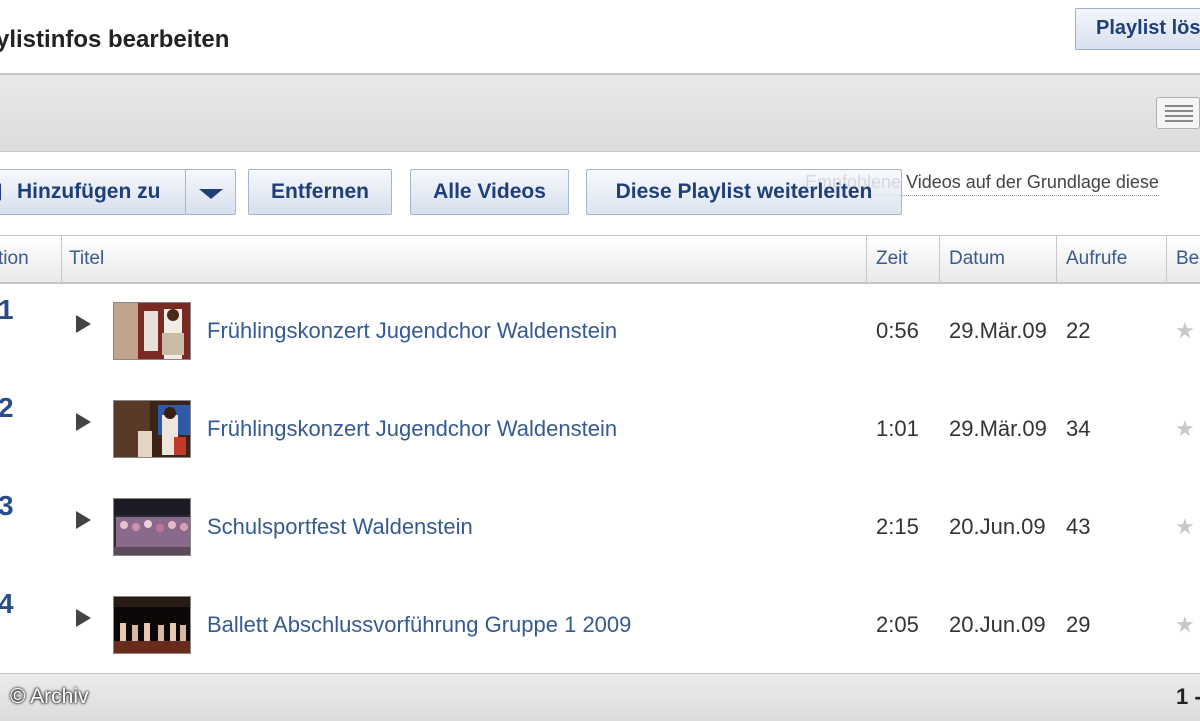  What do you see at coordinates (89, 191) in the screenshot?
I see `add-to-label: Hinzufügen zu` at bounding box center [89, 191].